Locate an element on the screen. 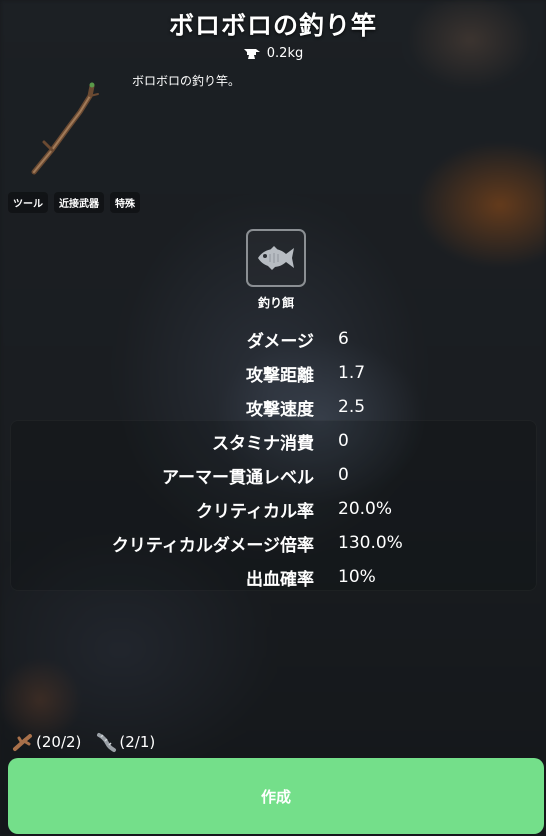  fish-icon is located at coordinates (276, 258).